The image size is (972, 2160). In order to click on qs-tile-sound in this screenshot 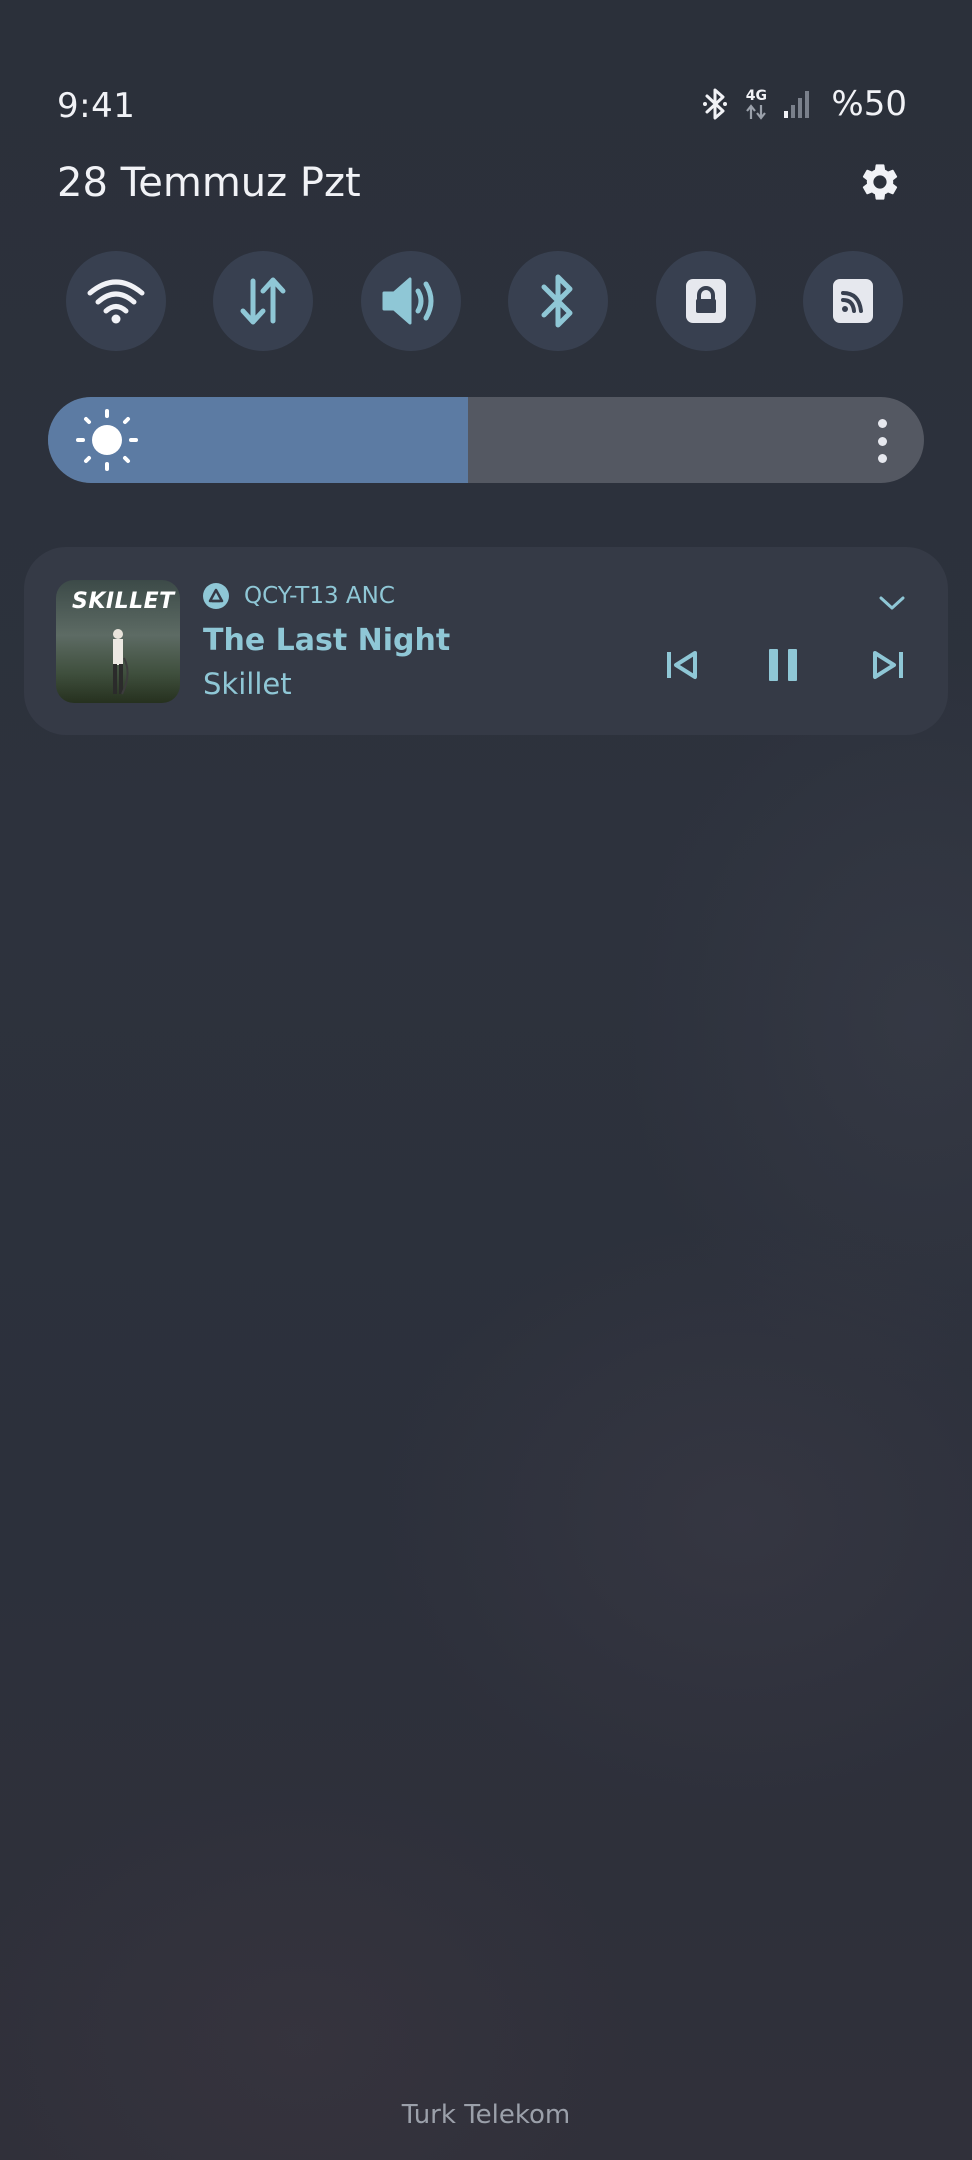, I will do `click(411, 301)`.